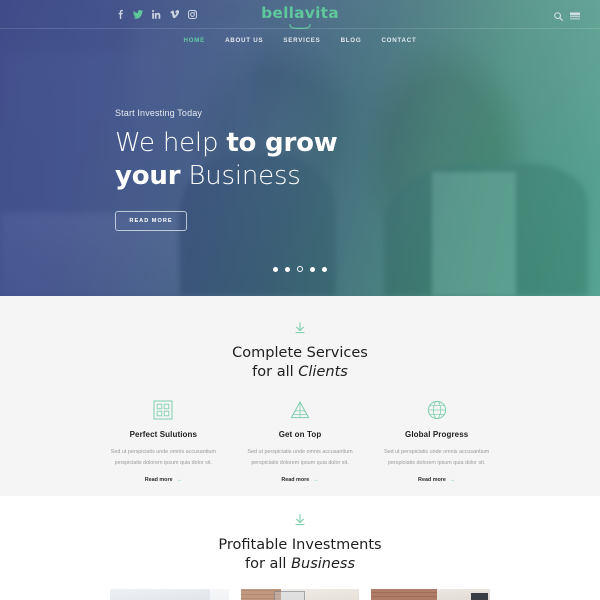 Image resolution: width=600 pixels, height=600 pixels. Describe the element at coordinates (138, 14) in the screenshot. I see `twitter-icon` at that location.